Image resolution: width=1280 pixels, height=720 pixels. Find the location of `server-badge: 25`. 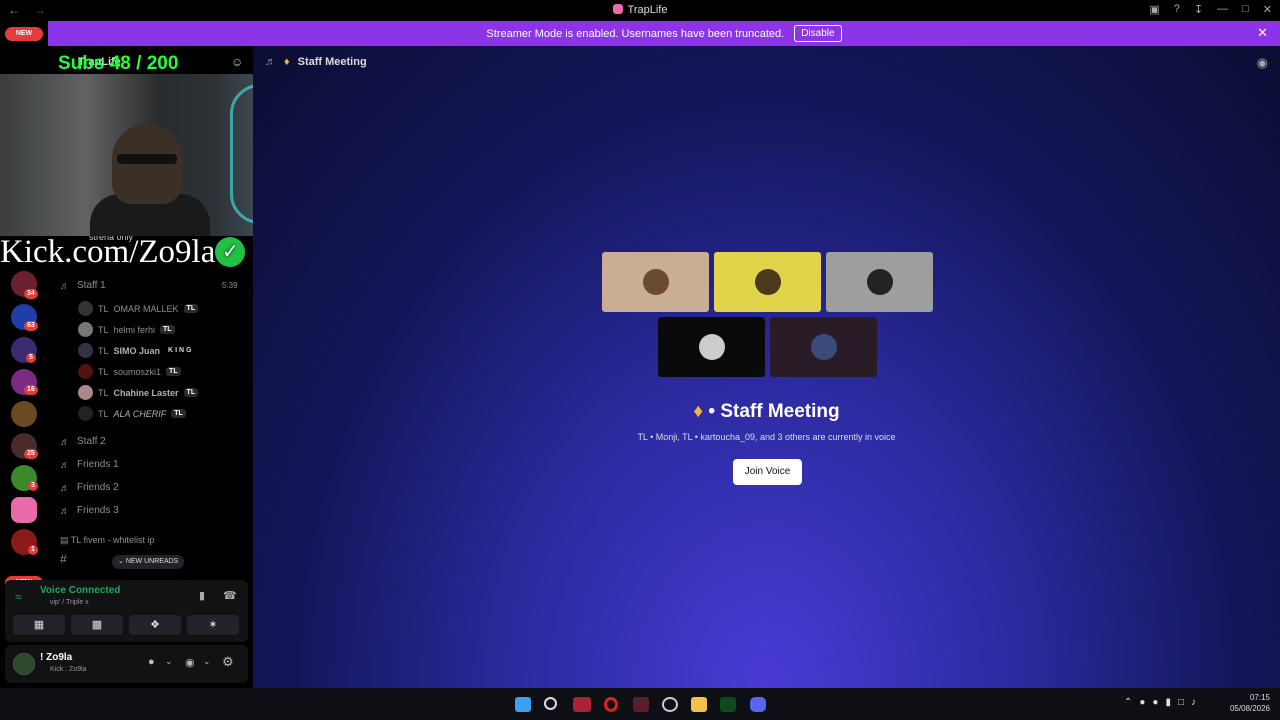

server-badge: 25 is located at coordinates (31, 454).